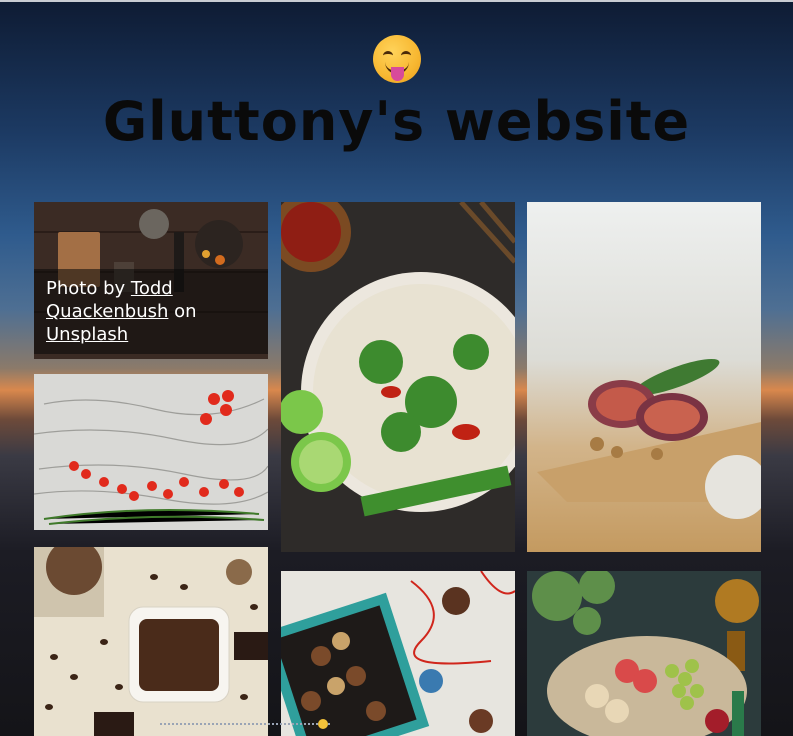  I want to click on top-border, so click(396, 1).